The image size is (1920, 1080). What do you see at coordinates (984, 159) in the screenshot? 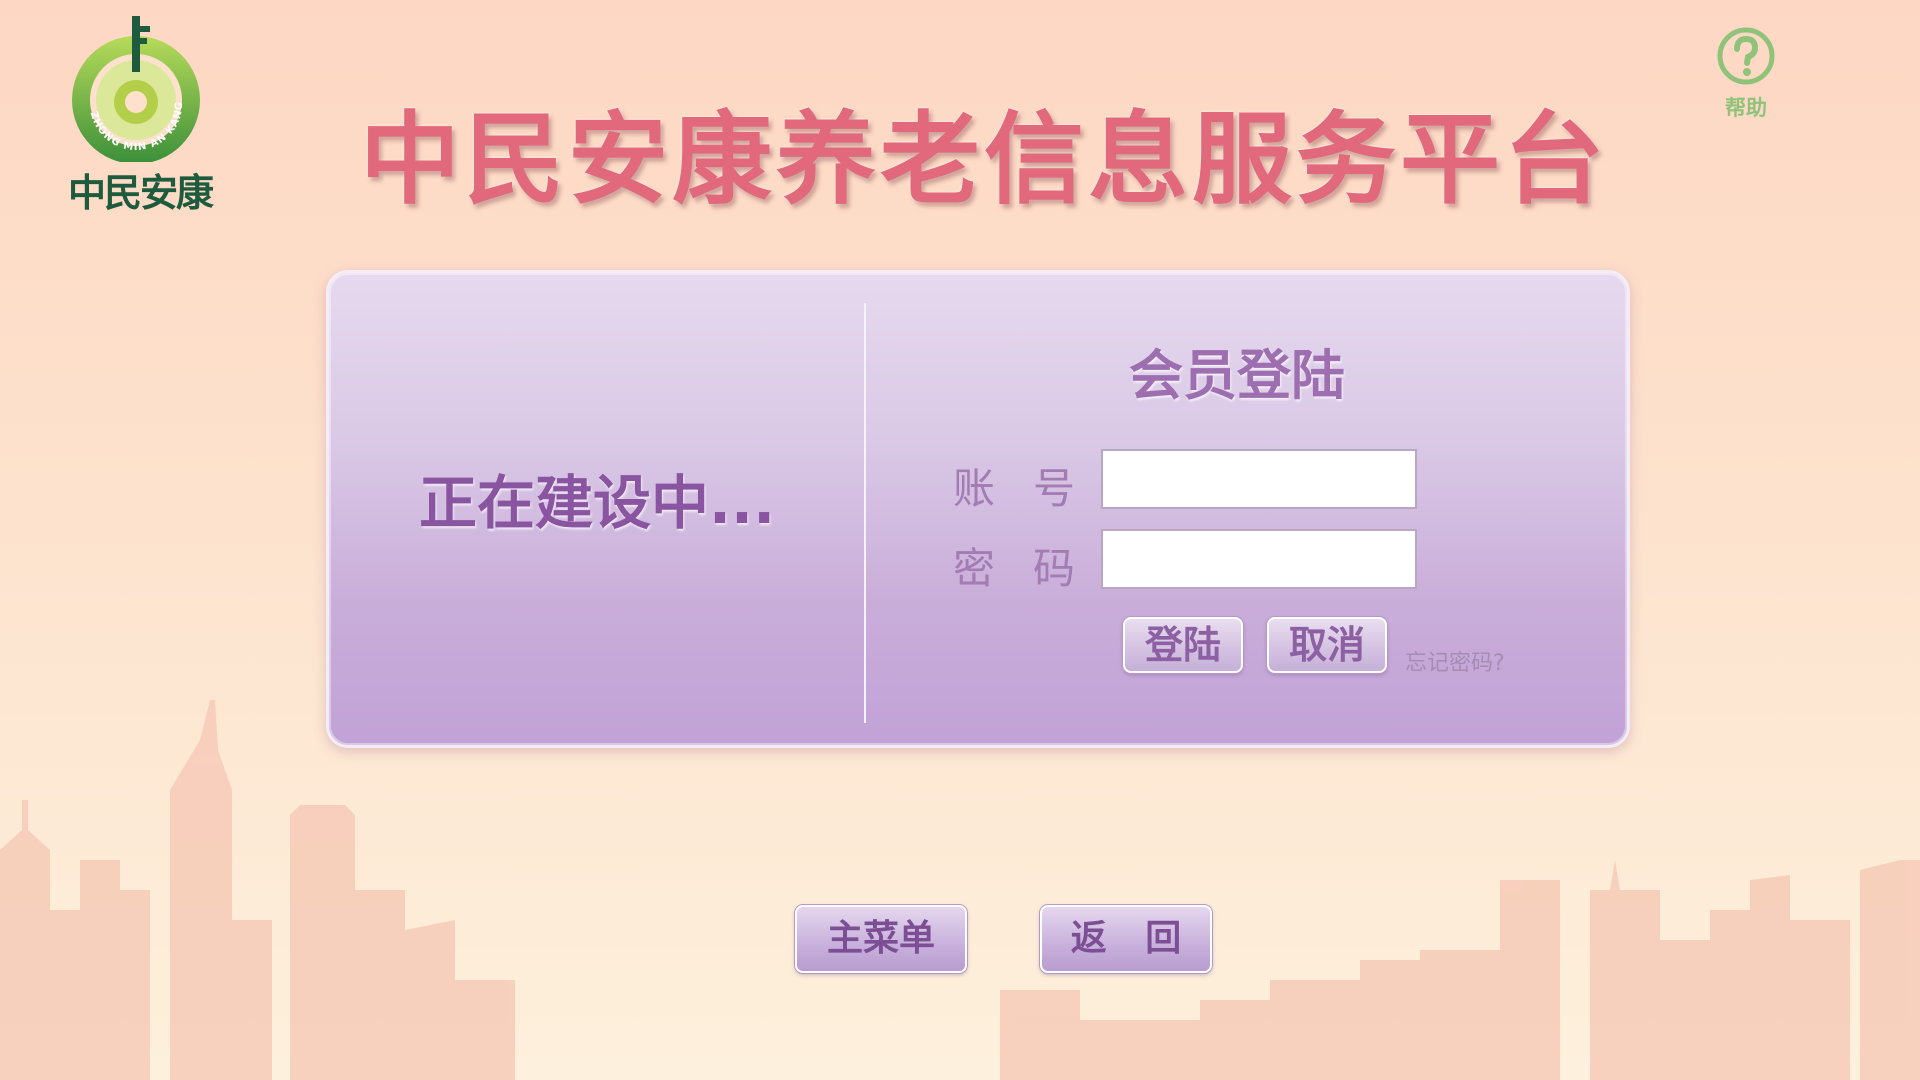
I see `page-title: 中民安康养老信息服务平台` at bounding box center [984, 159].